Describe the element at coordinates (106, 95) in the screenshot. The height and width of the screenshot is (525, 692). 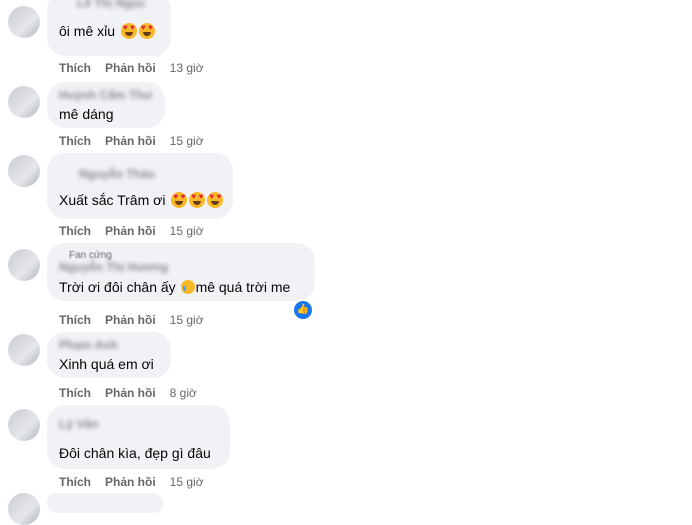
I see `comment-author: Huỳnh Cẩm Thư` at that location.